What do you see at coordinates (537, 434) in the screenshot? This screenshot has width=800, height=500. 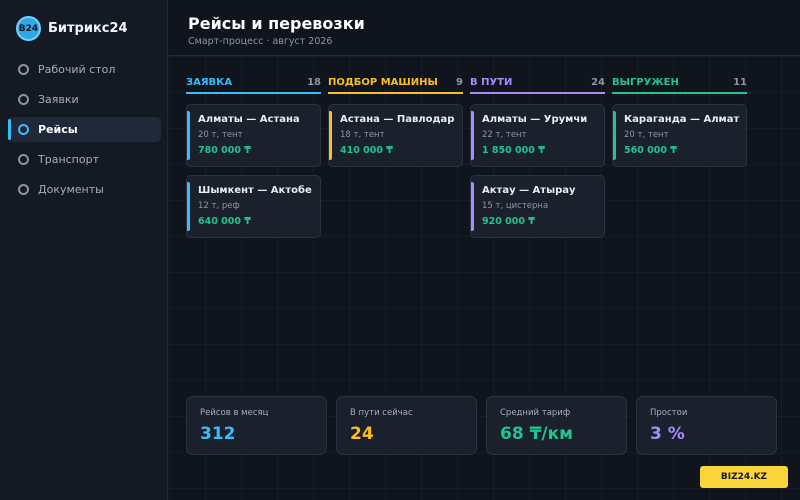 I see `stat-value: 68 ₸/км` at bounding box center [537, 434].